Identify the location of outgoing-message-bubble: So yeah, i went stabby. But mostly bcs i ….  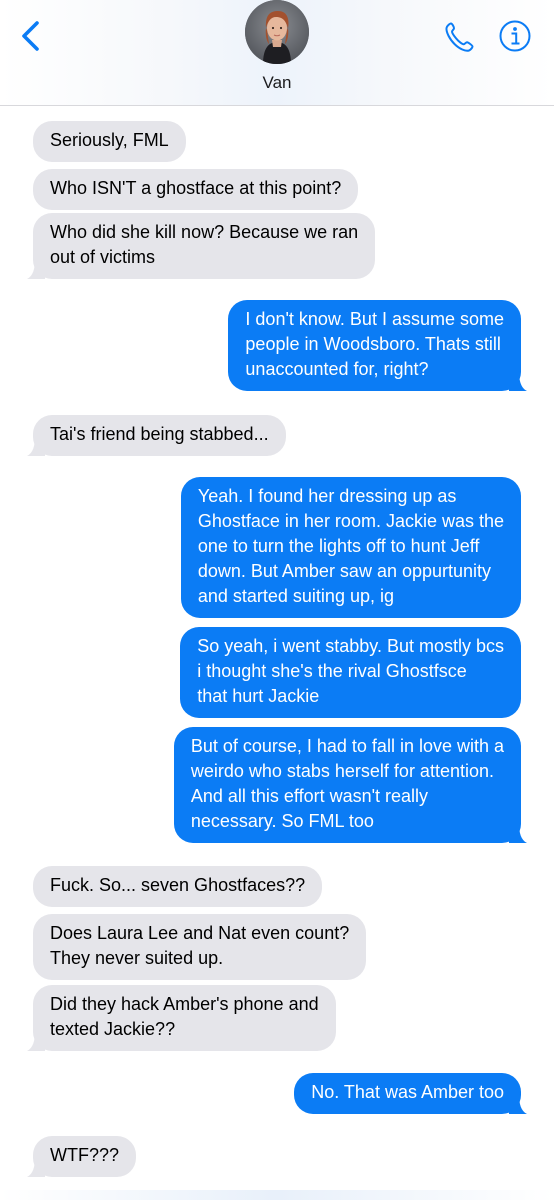
(350, 672).